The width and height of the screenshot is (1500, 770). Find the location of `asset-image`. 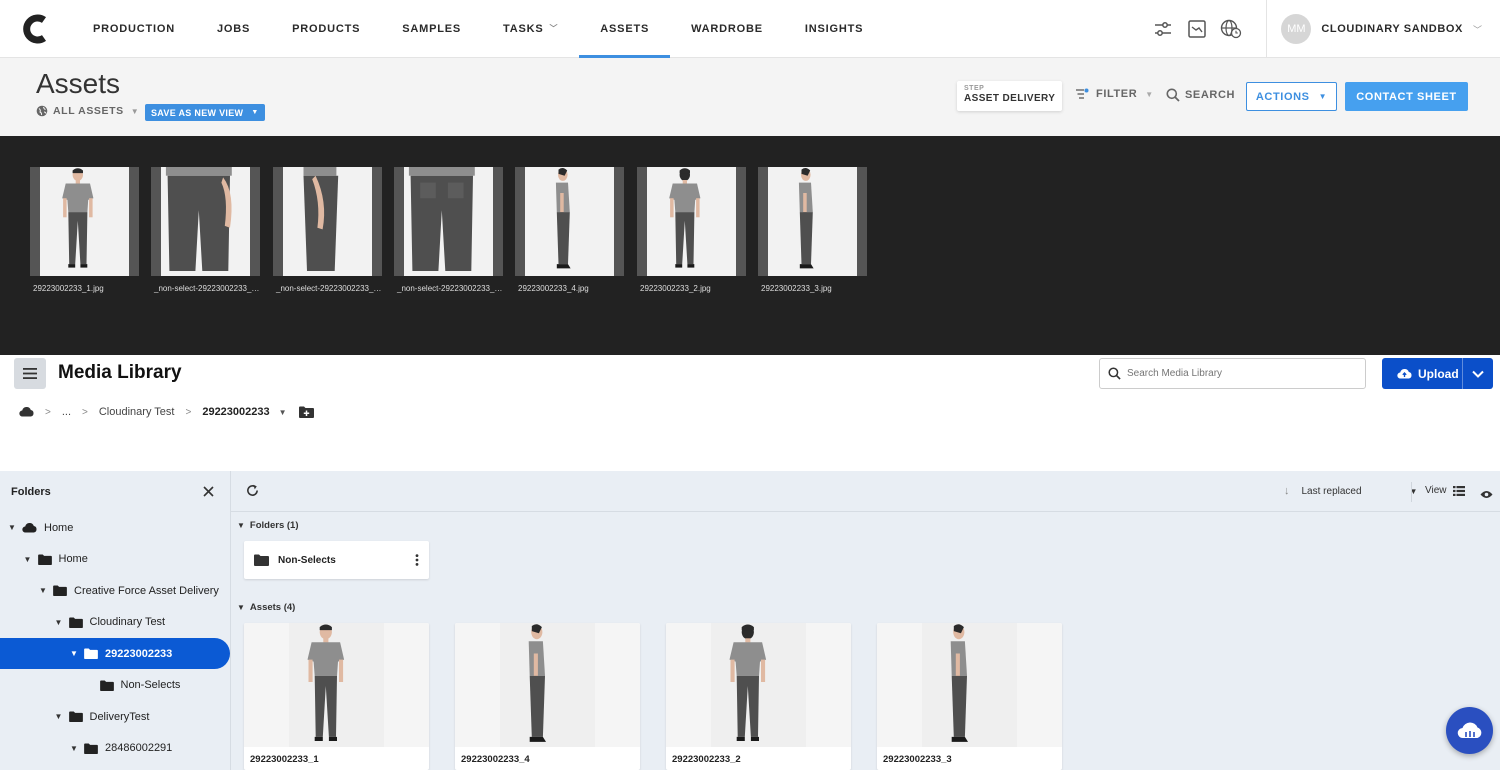

asset-image is located at coordinates (969, 685).